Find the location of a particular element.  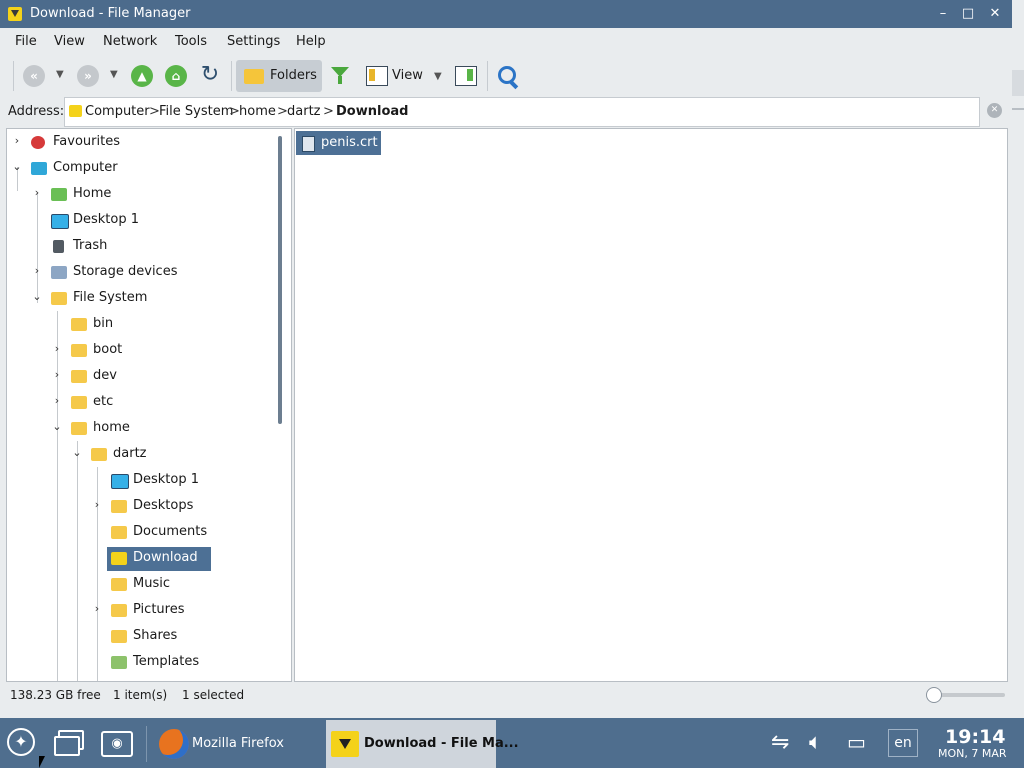

pictures-folder-icon is located at coordinates (119, 610).